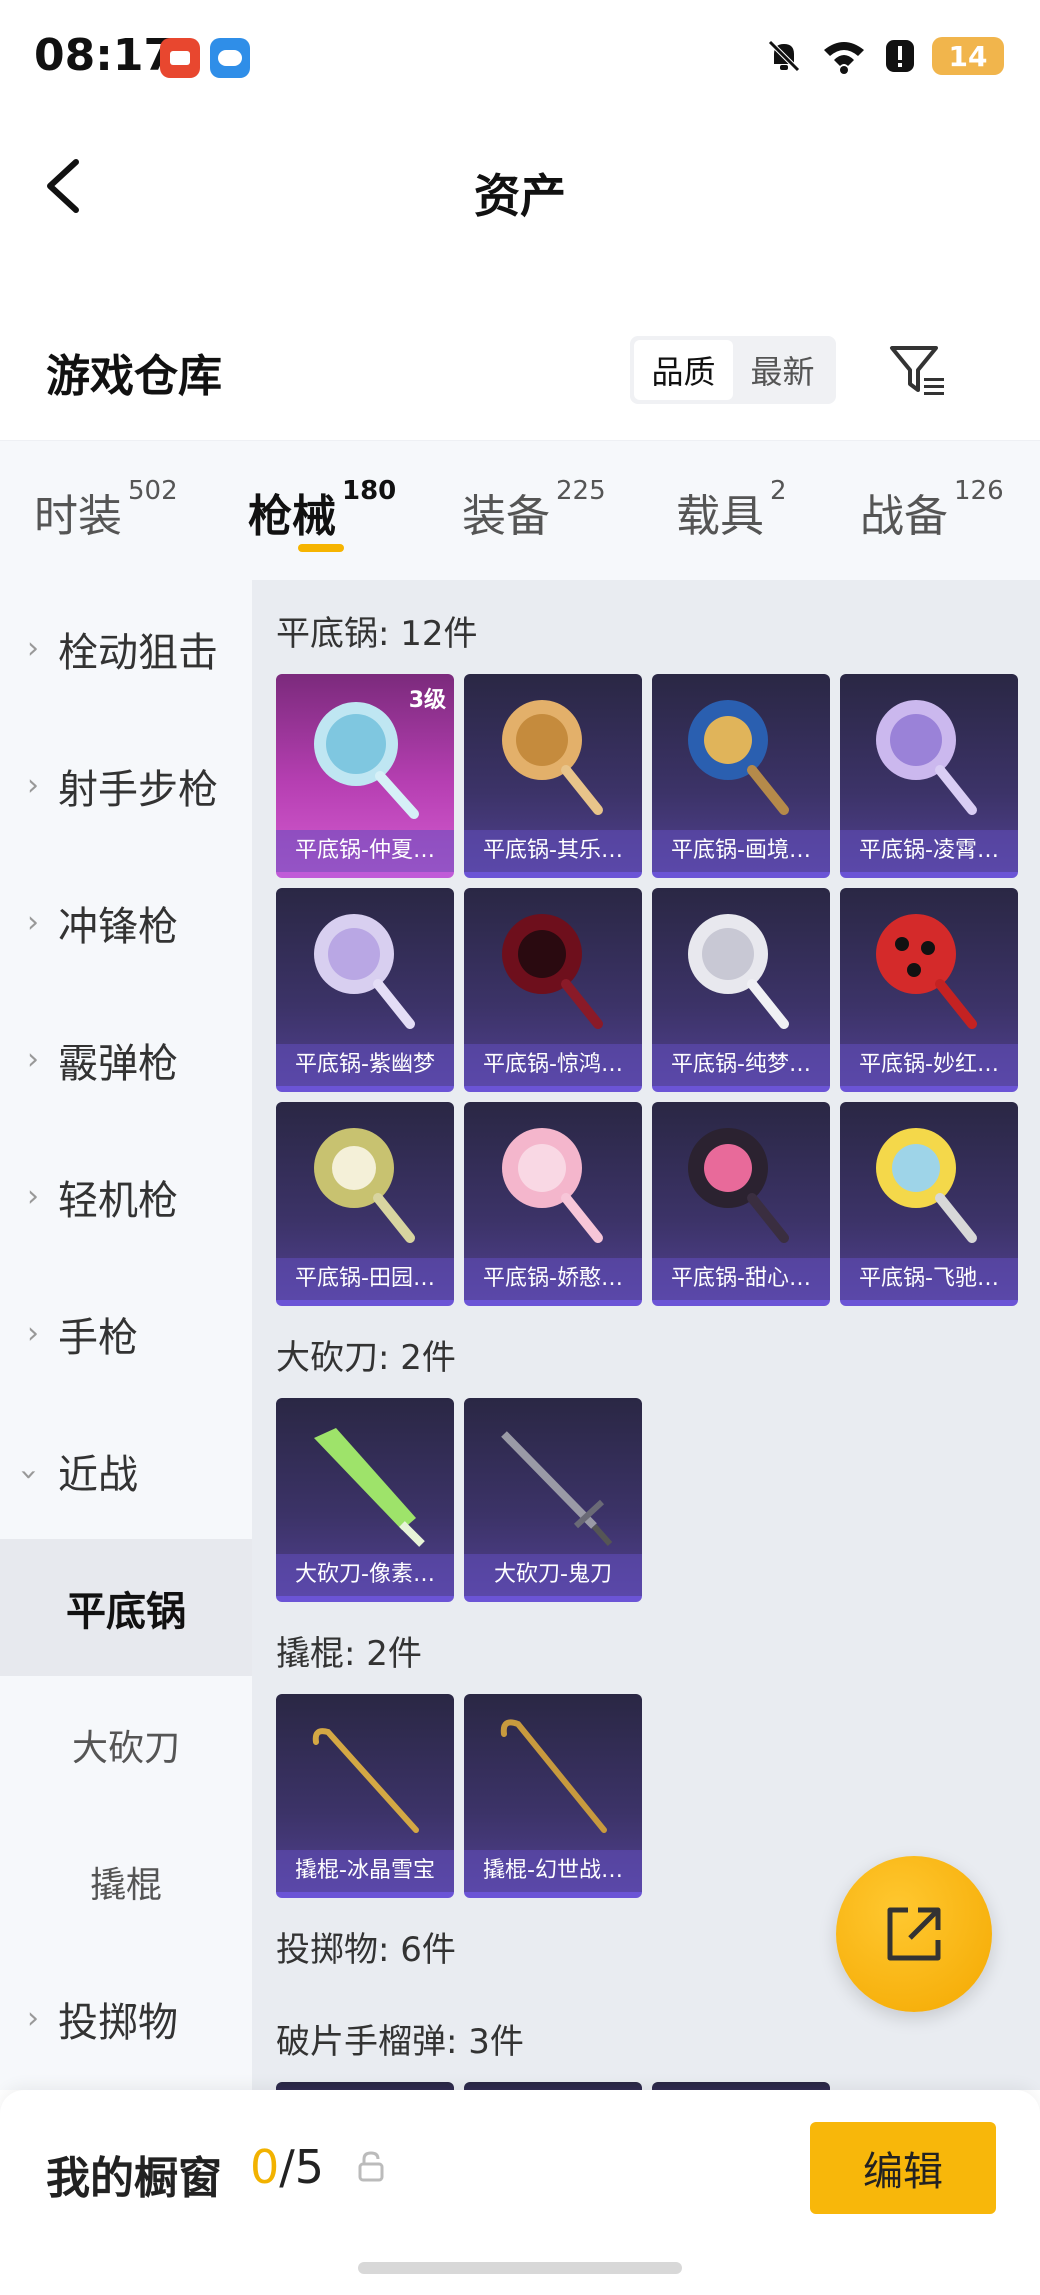 The height and width of the screenshot is (2295, 1040). Describe the element at coordinates (126, 785) in the screenshot. I see `sidebar-item-marksman-rifle: › 射手步枪` at that location.